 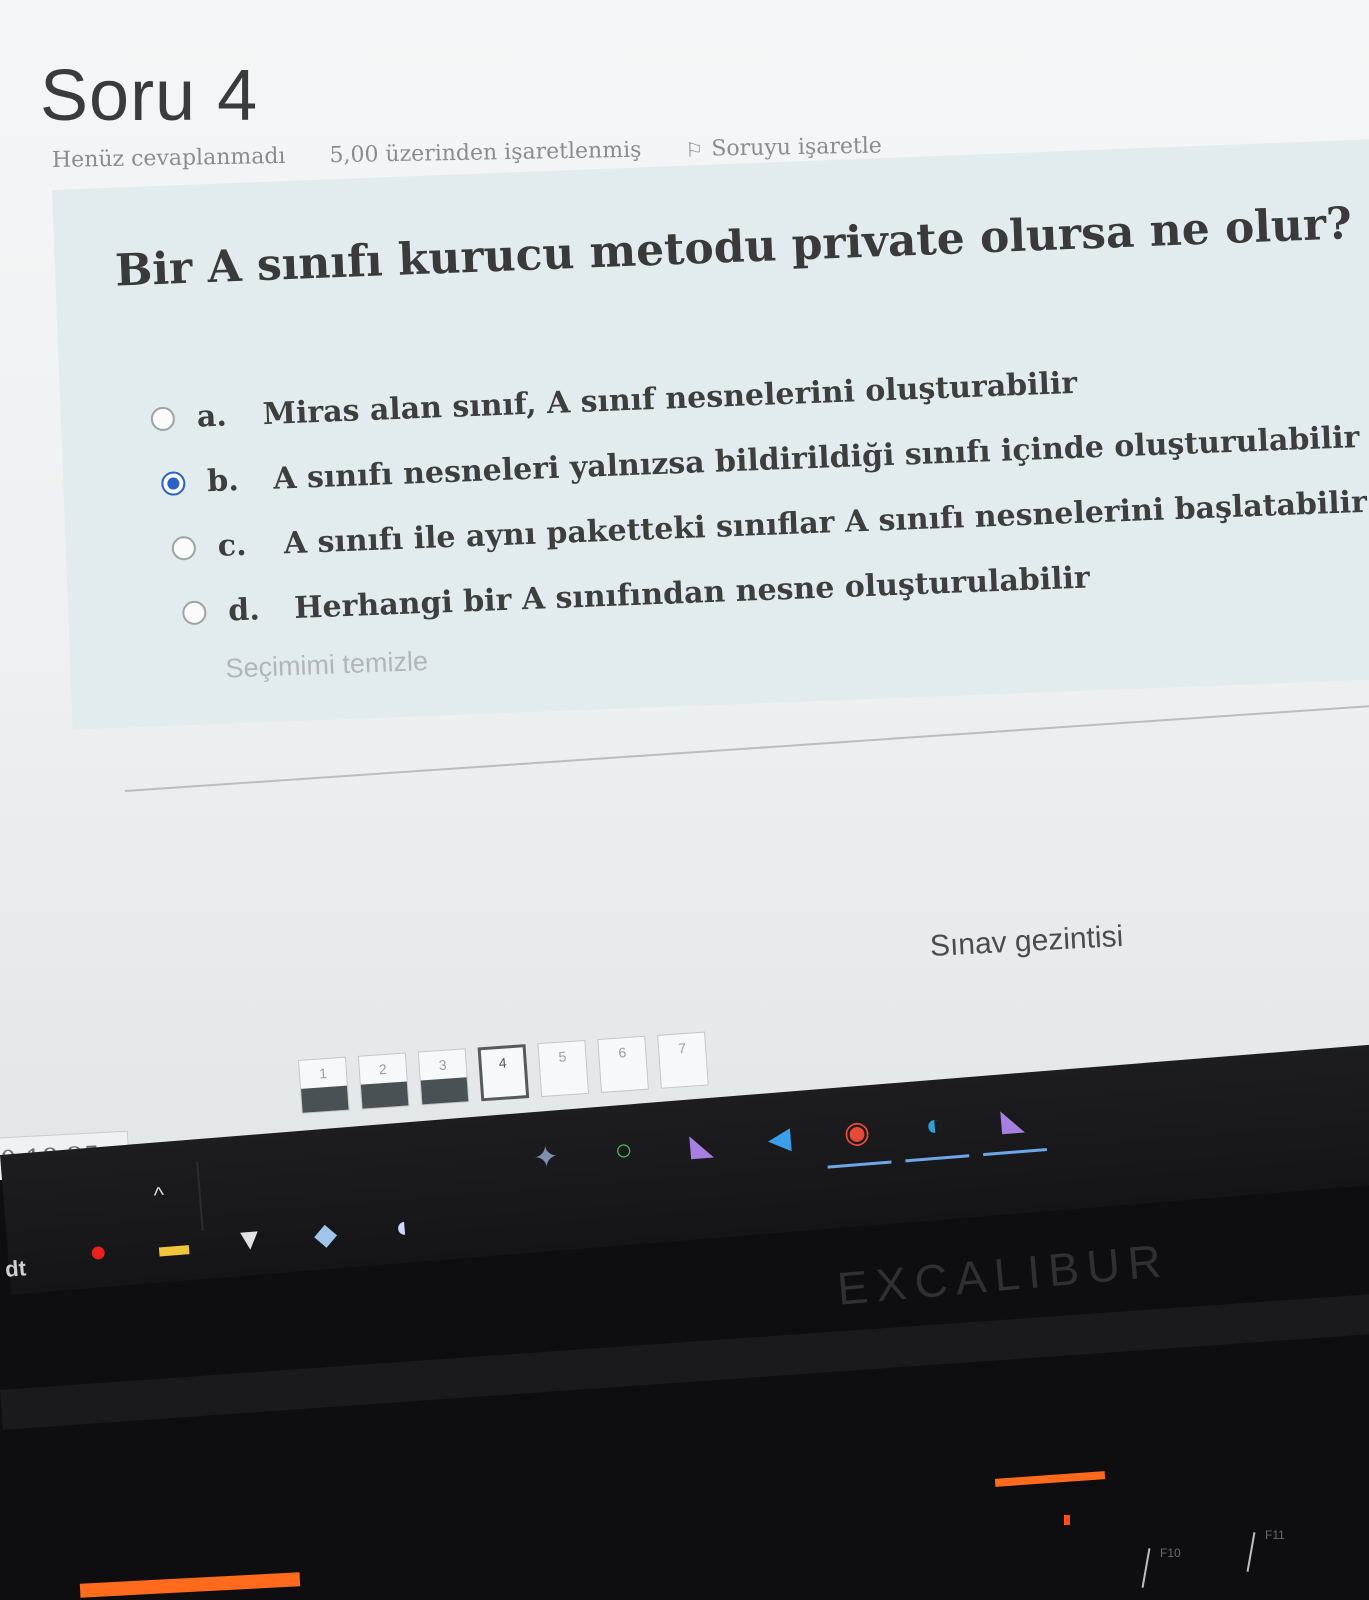 What do you see at coordinates (324, 1085) in the screenshot?
I see `quiz-nav-button-1: 1` at bounding box center [324, 1085].